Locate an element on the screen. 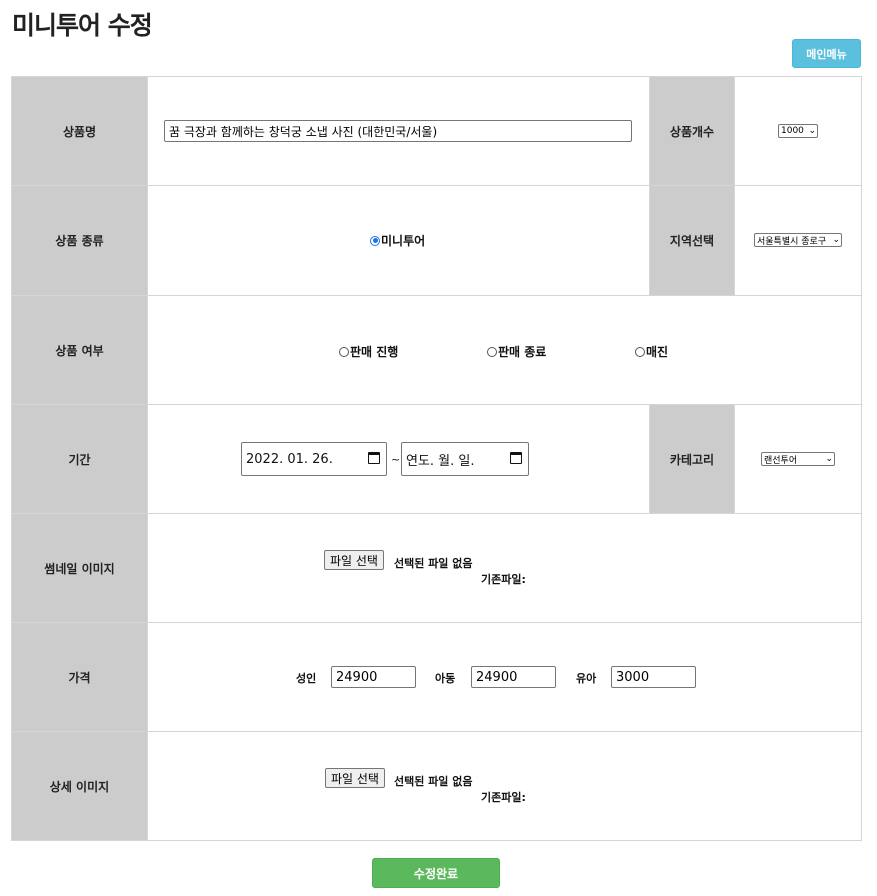 Image resolution: width=877 pixels, height=896 pixels. submit-button: 수정완료 is located at coordinates (436, 873).